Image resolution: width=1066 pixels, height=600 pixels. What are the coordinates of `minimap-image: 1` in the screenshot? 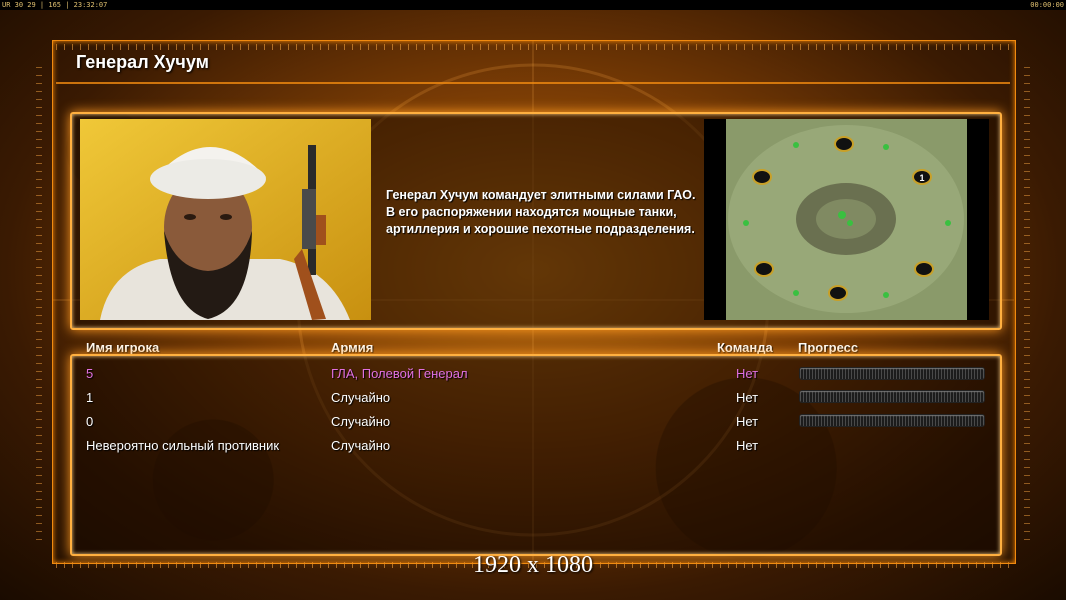 It's located at (846, 219).